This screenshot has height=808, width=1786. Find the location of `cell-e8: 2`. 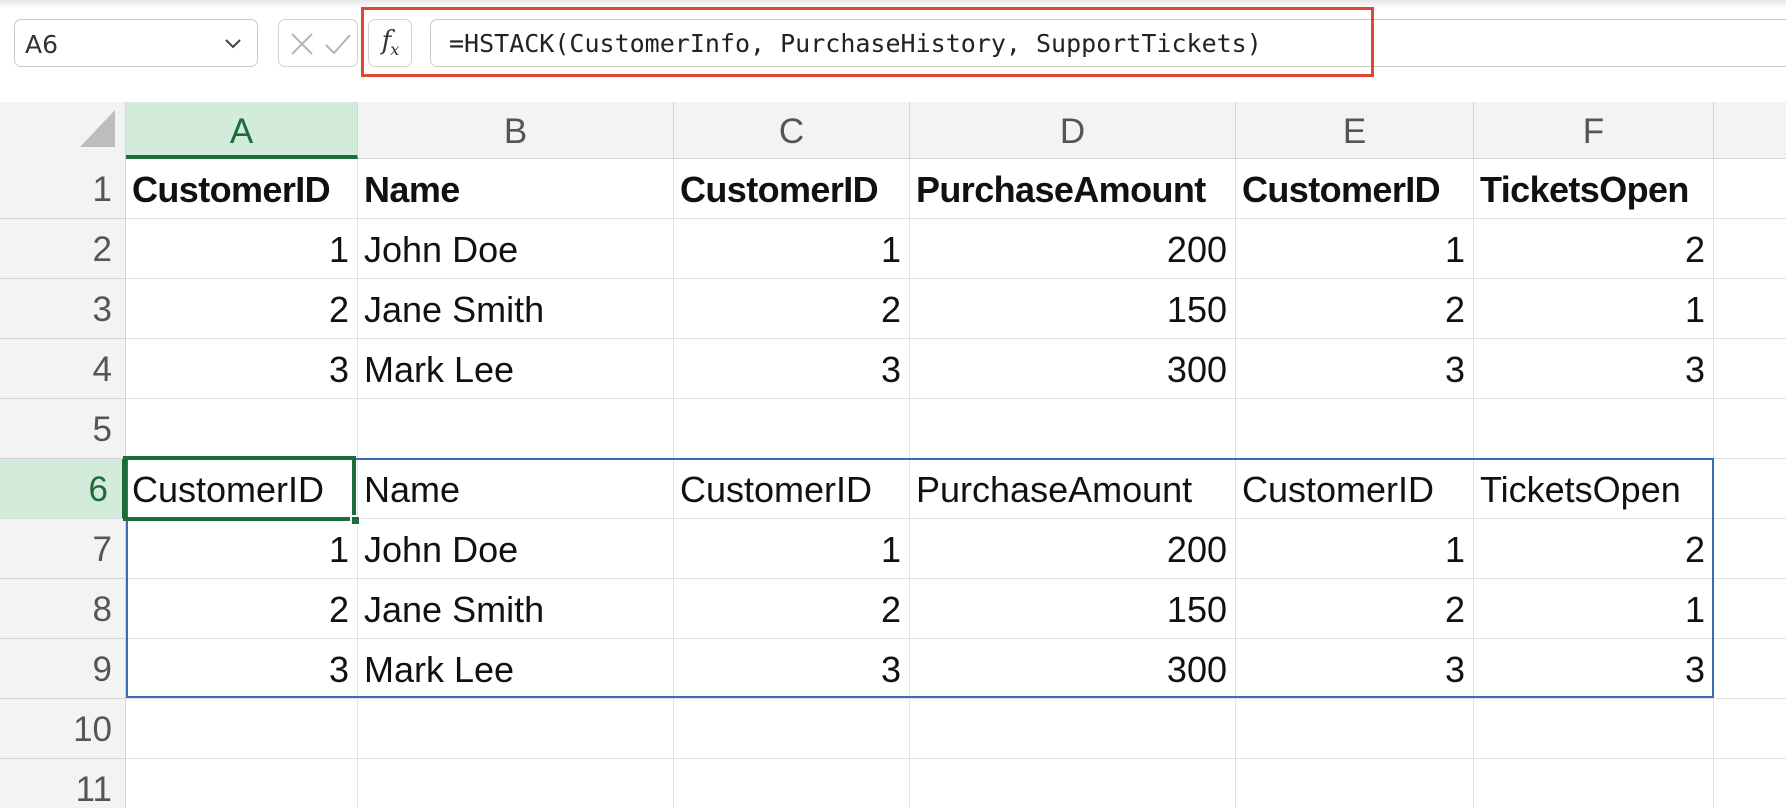

cell-e8: 2 is located at coordinates (1355, 609).